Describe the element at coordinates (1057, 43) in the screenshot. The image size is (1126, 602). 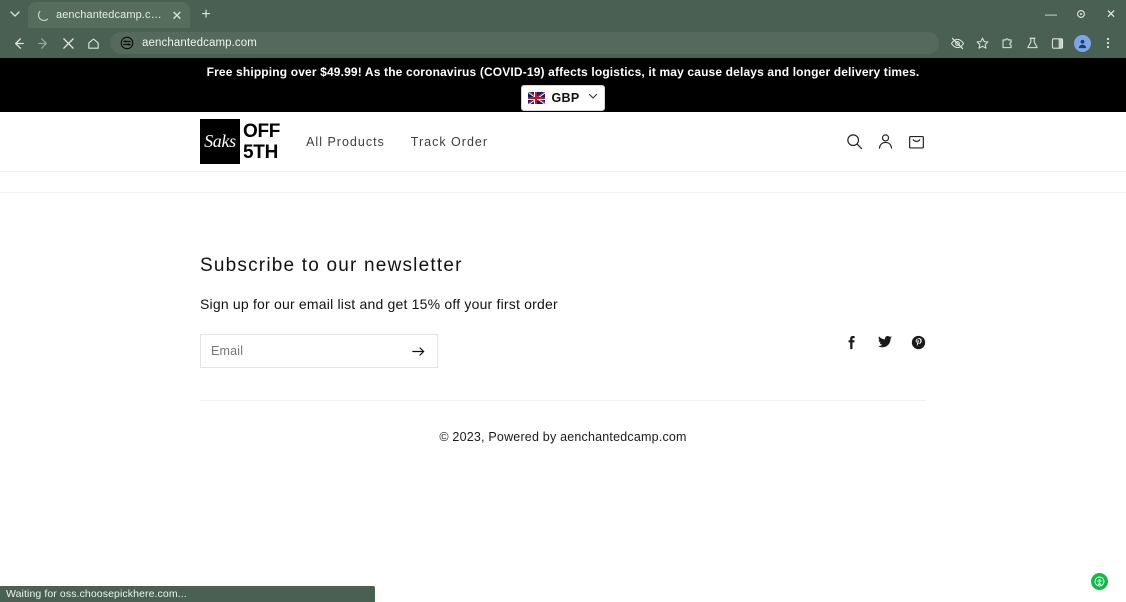
I see `side-panel-icon` at that location.